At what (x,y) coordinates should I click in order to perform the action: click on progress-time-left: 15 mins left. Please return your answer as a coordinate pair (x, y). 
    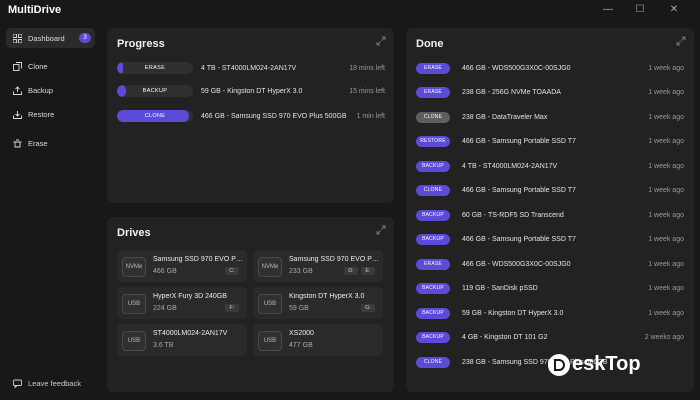
    Looking at the image, I should click on (367, 91).